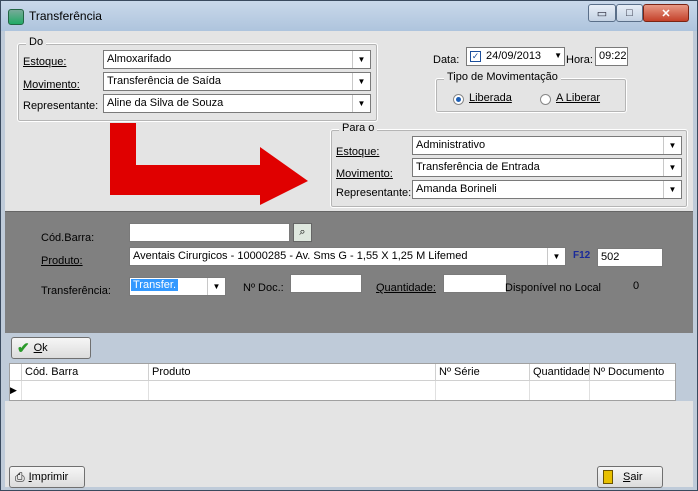 The height and width of the screenshot is (491, 698). What do you see at coordinates (475, 283) in the screenshot?
I see `quantidade-input` at bounding box center [475, 283].